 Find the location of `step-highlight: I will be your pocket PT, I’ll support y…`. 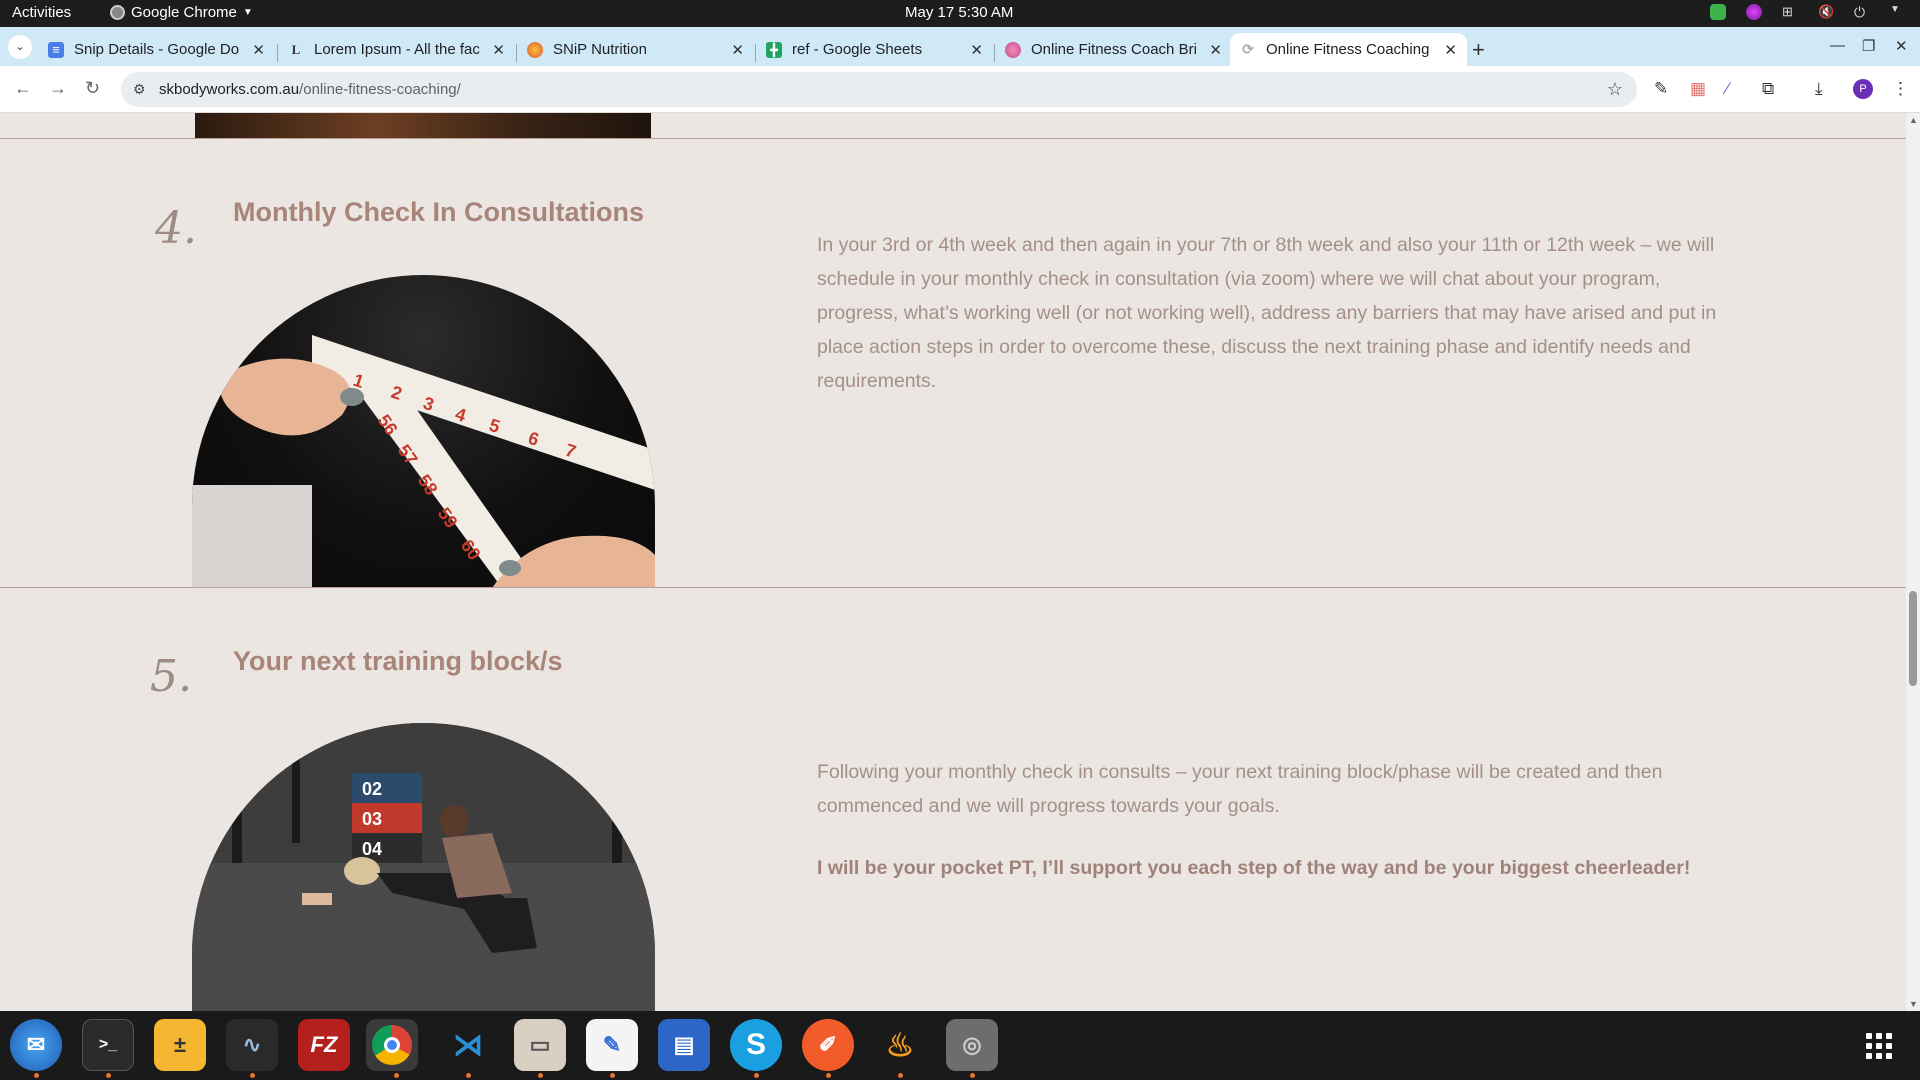

step-highlight: I will be your pocket PT, I’ll support y… is located at coordinates (1267, 868).